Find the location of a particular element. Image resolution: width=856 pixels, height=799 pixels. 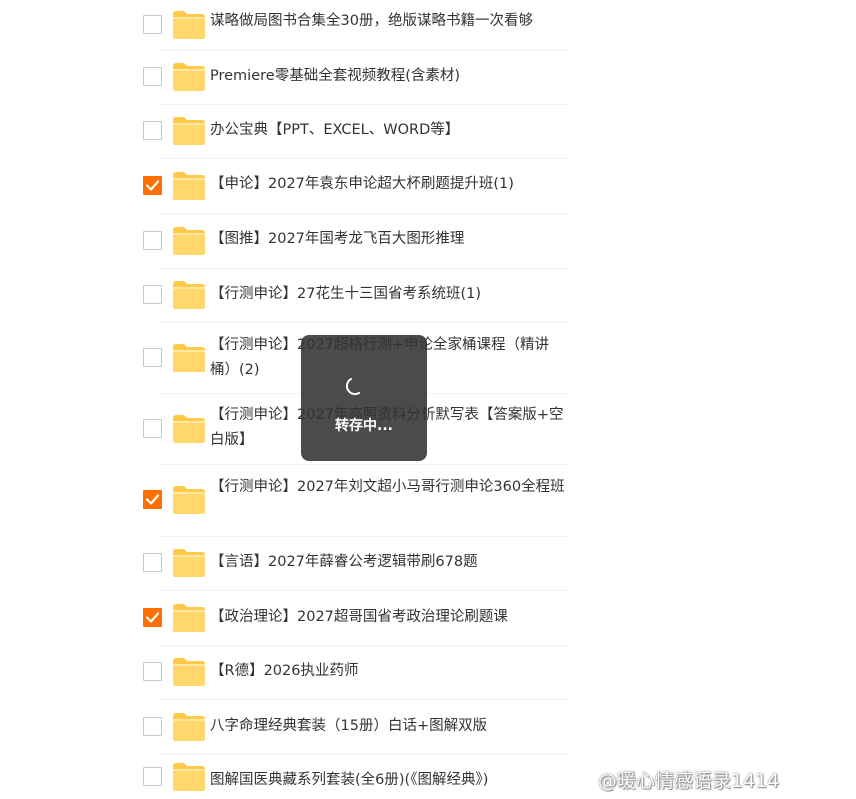

watermark-text: @暖心情感语录1414 is located at coordinates (689, 781).